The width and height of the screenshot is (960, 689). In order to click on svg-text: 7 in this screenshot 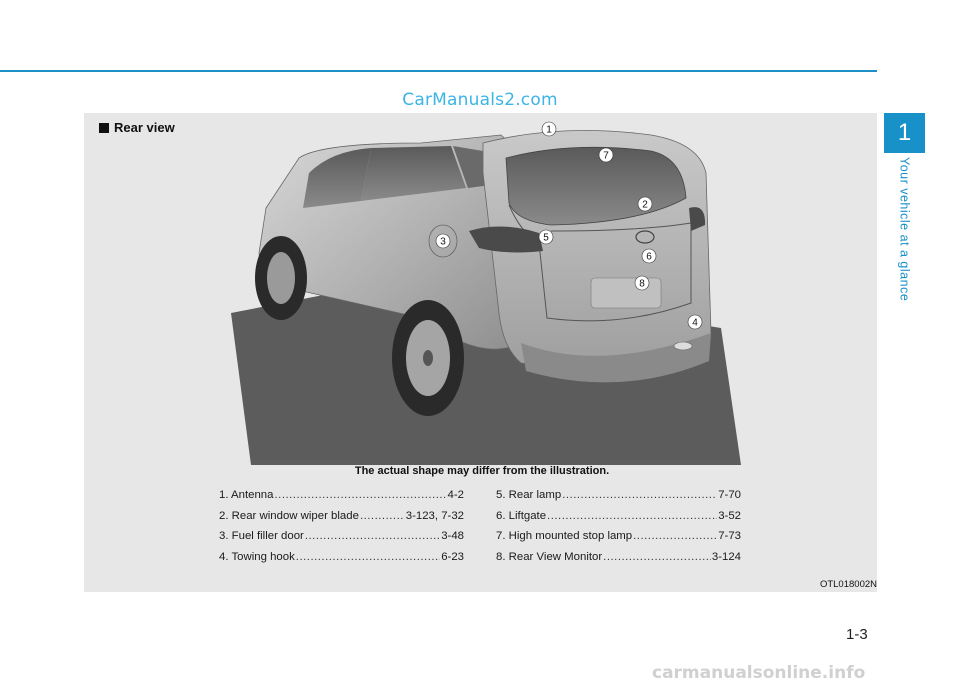, I will do `click(606, 156)`.